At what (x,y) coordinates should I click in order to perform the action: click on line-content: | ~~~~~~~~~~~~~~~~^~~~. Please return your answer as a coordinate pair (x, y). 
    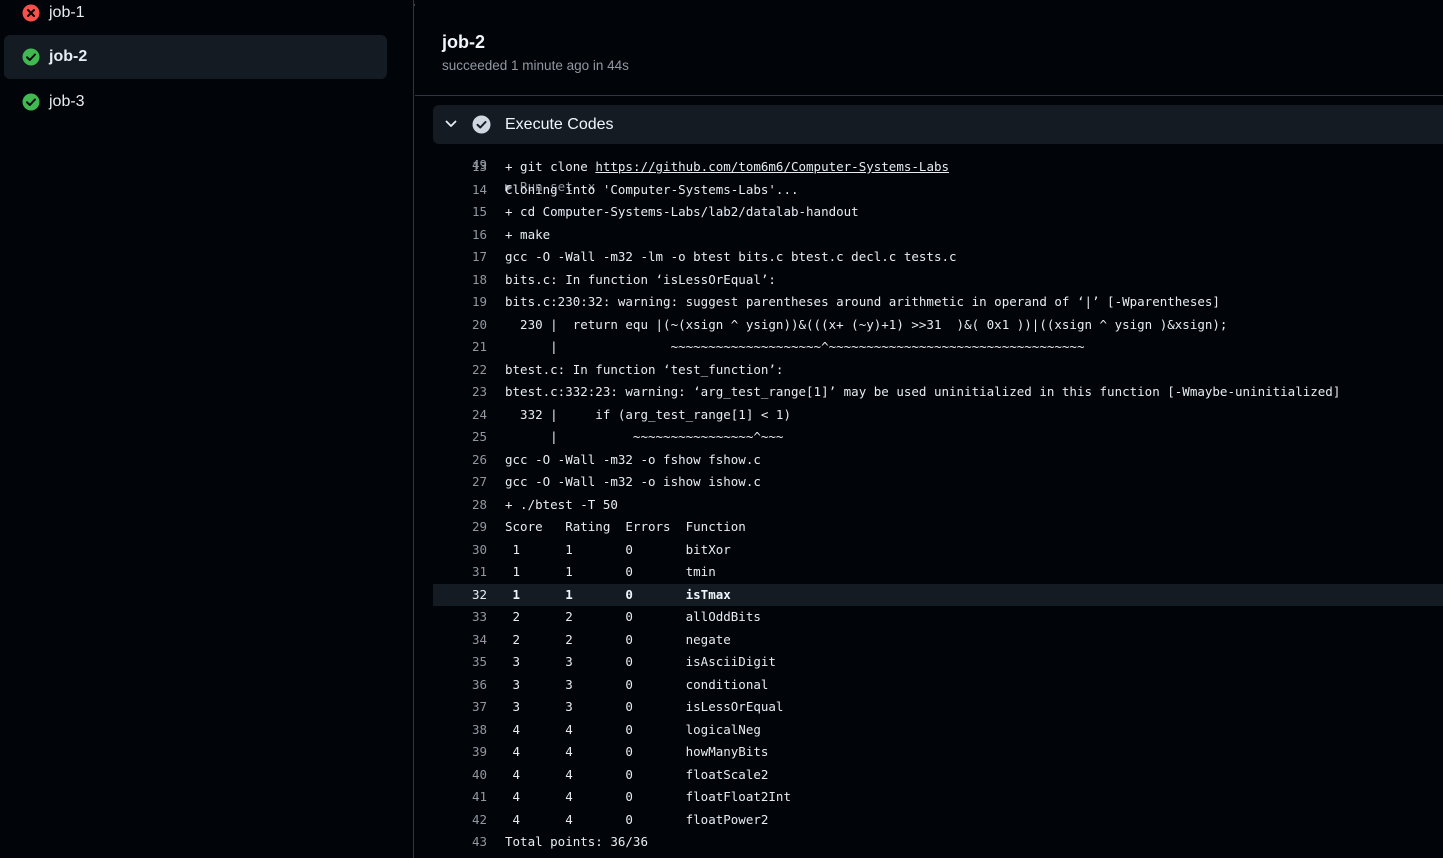
    Looking at the image, I should click on (644, 436).